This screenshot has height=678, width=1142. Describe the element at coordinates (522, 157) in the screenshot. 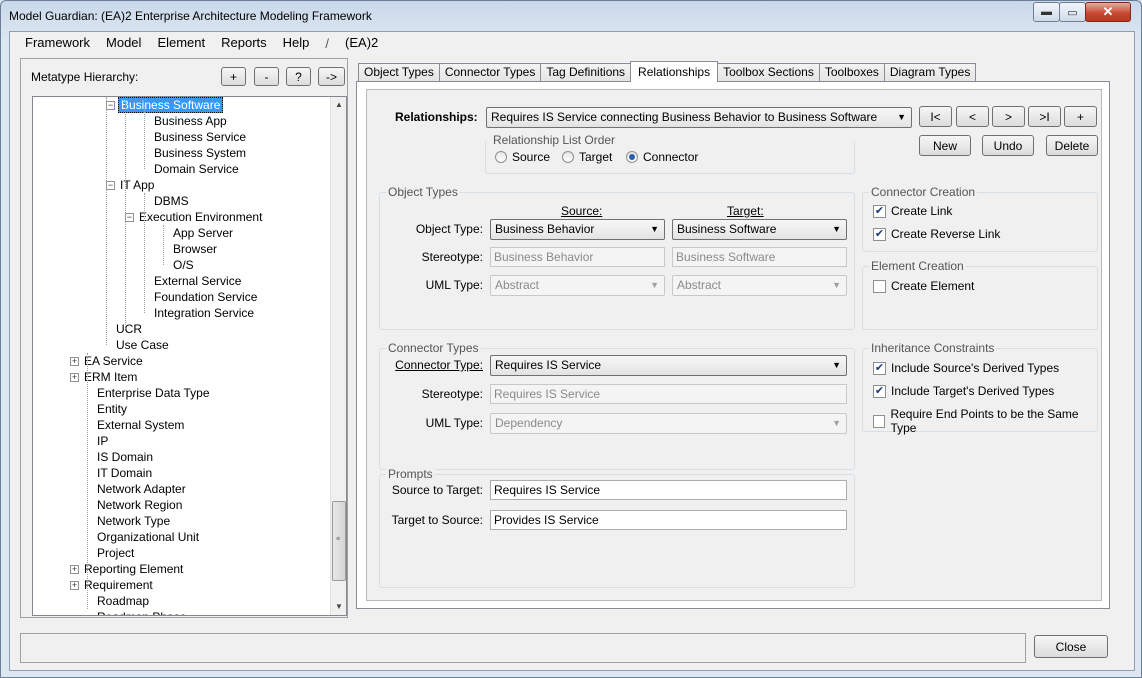

I see `radio-source: Source` at that location.